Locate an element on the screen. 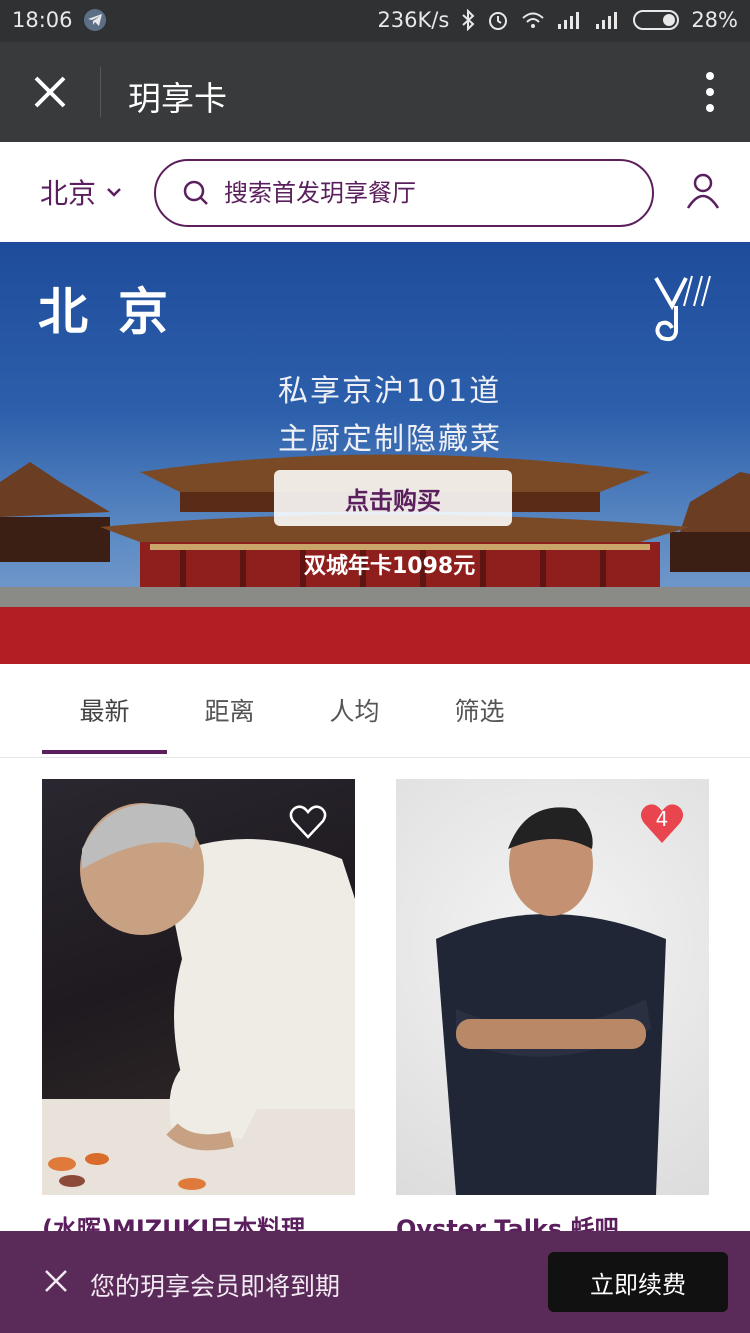  search-box is located at coordinates (404, 193).